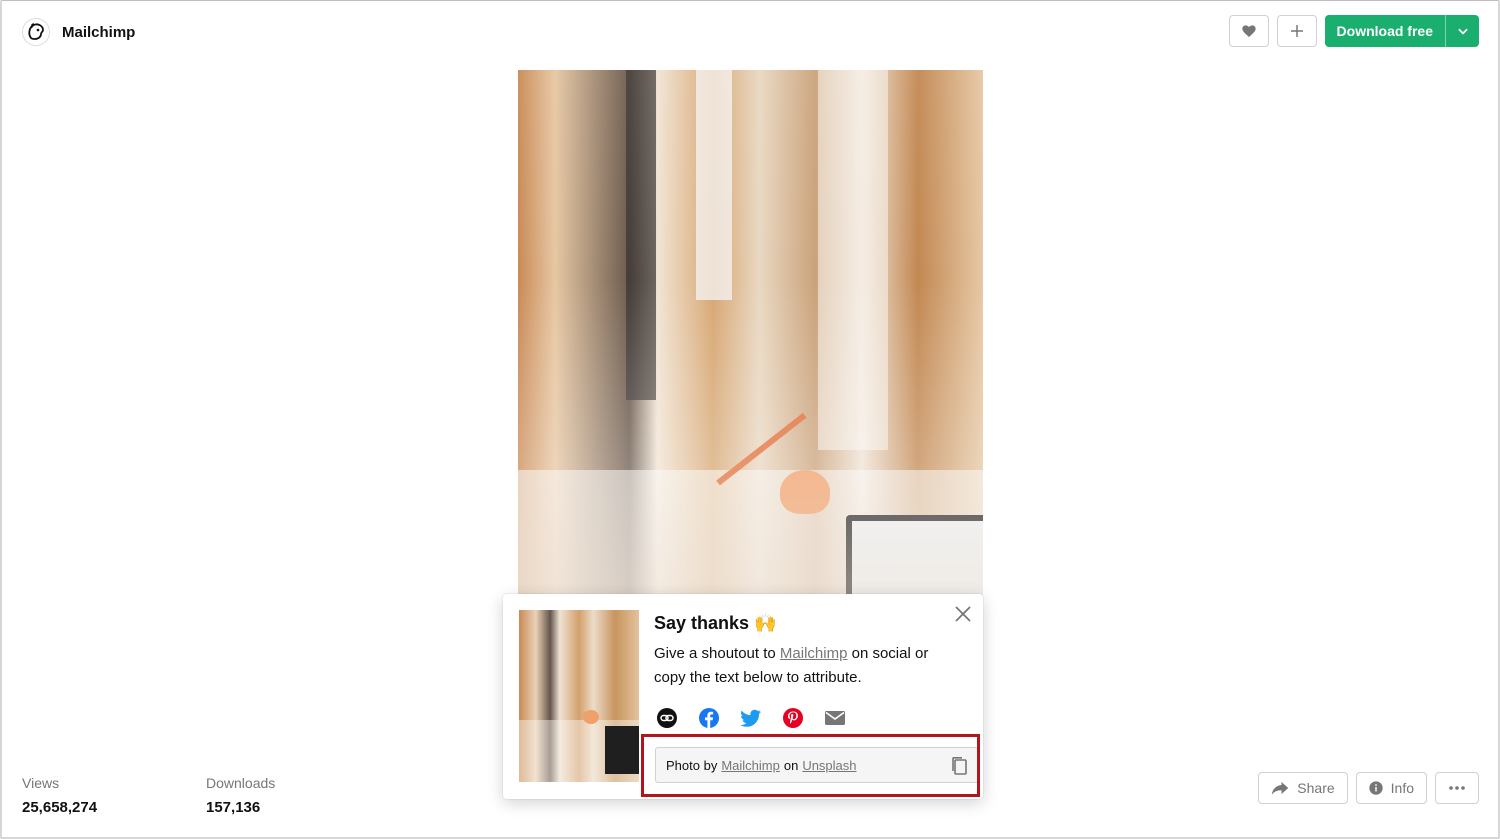 This screenshot has width=1500, height=839. Describe the element at coordinates (750, 765) in the screenshot. I see `attribution-author-link: Mailchimp` at that location.